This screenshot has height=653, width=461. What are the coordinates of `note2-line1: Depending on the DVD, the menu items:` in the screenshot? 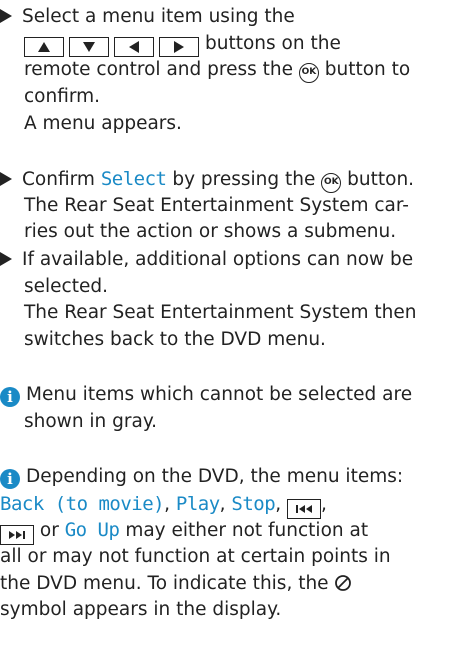 It's located at (215, 476).